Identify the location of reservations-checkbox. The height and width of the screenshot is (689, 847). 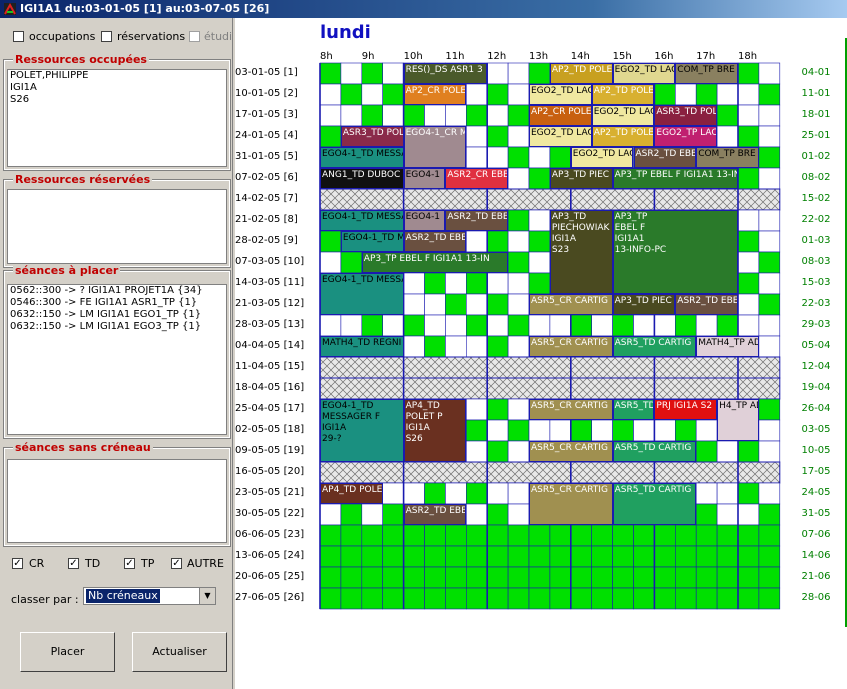
(106, 36).